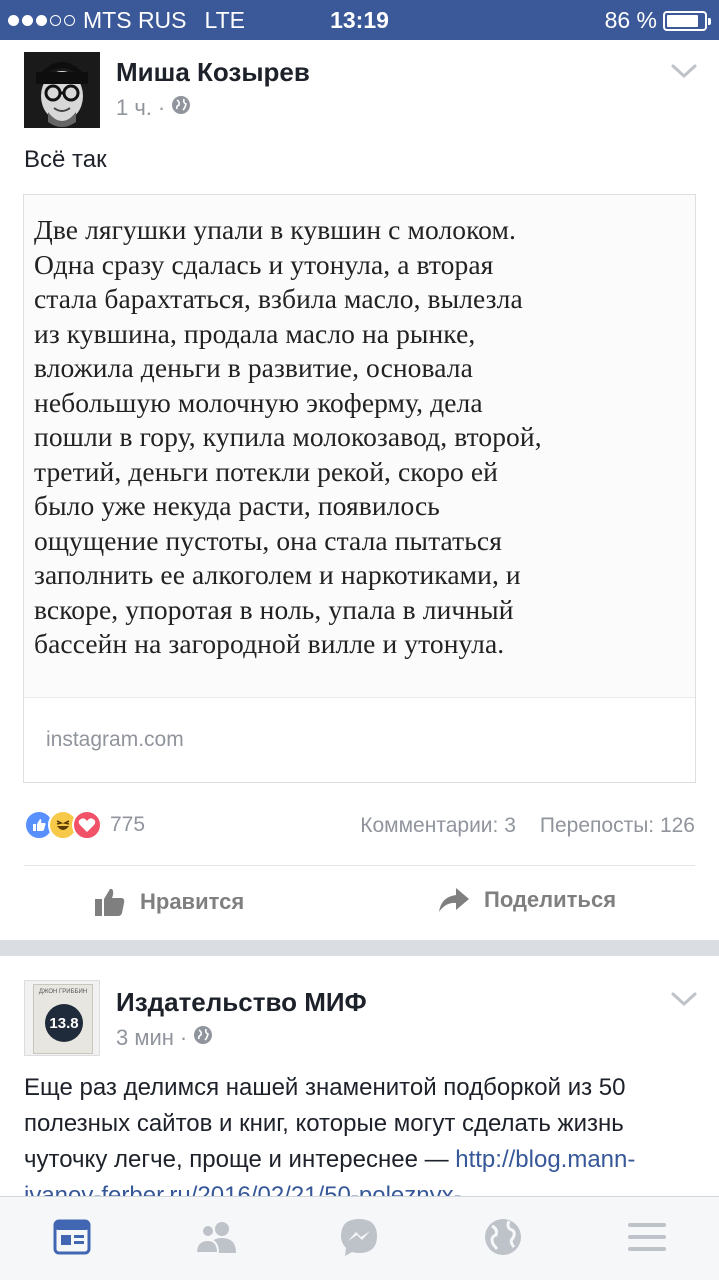  I want to click on book-cover-image: ДЖОН ГРИББИН 13.8, so click(63, 1019).